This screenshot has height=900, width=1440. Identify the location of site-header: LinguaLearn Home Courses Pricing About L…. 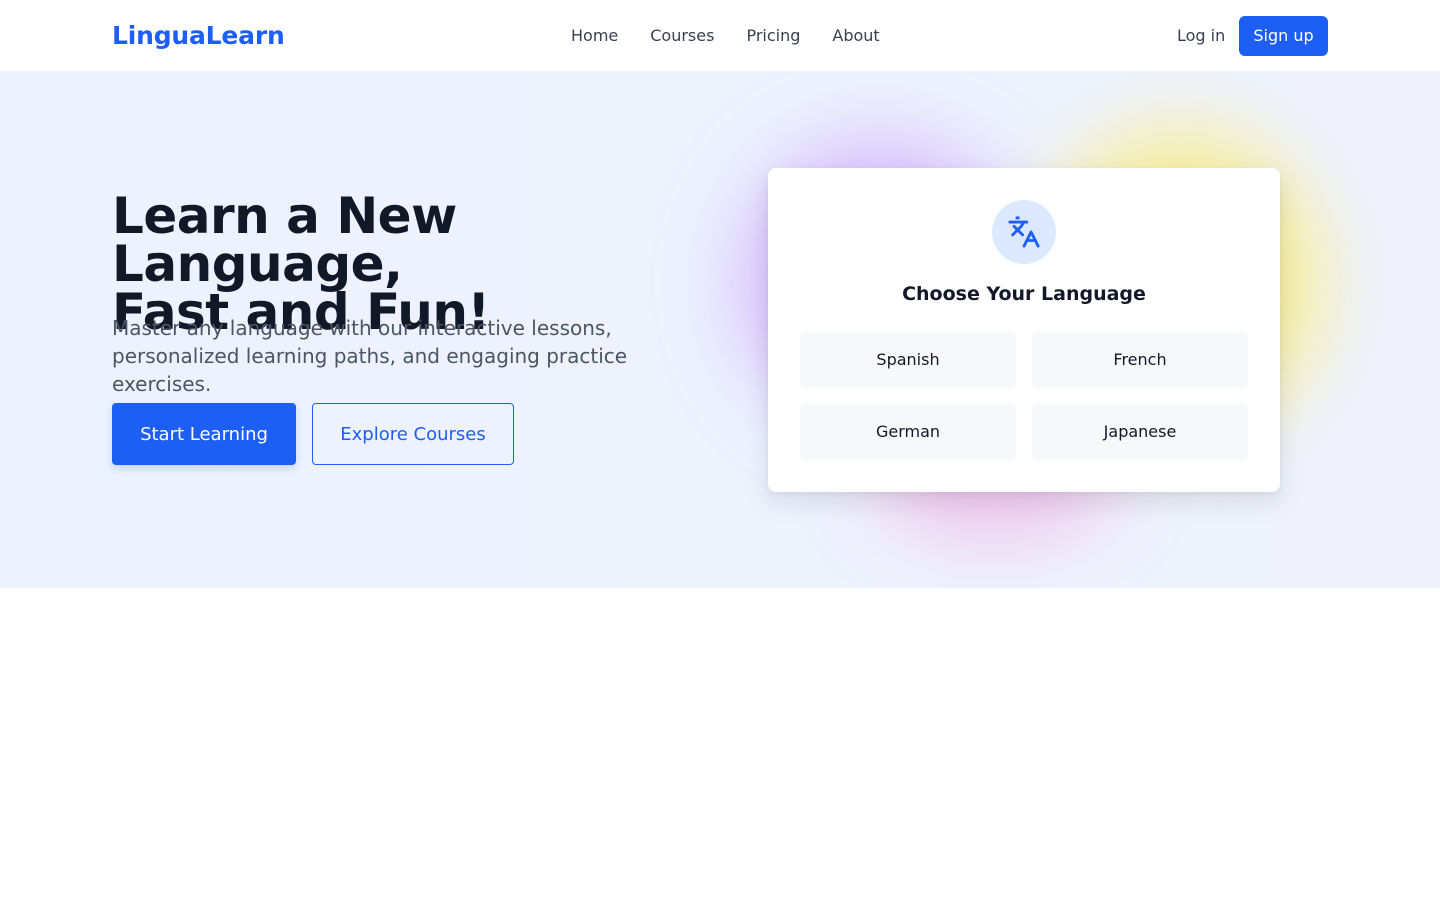
(720, 36).